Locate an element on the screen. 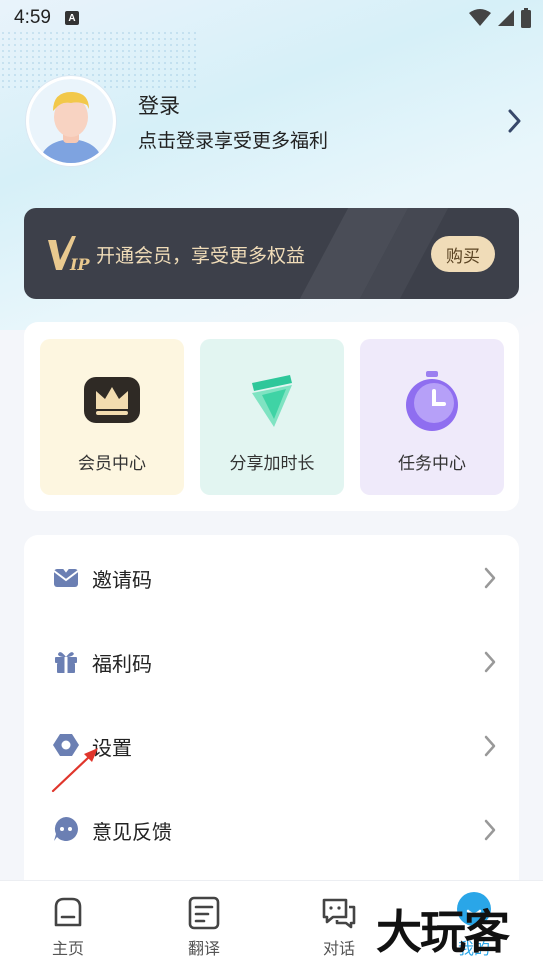 This screenshot has width=543, height=965. tab-label: 对话 is located at coordinates (338, 948).